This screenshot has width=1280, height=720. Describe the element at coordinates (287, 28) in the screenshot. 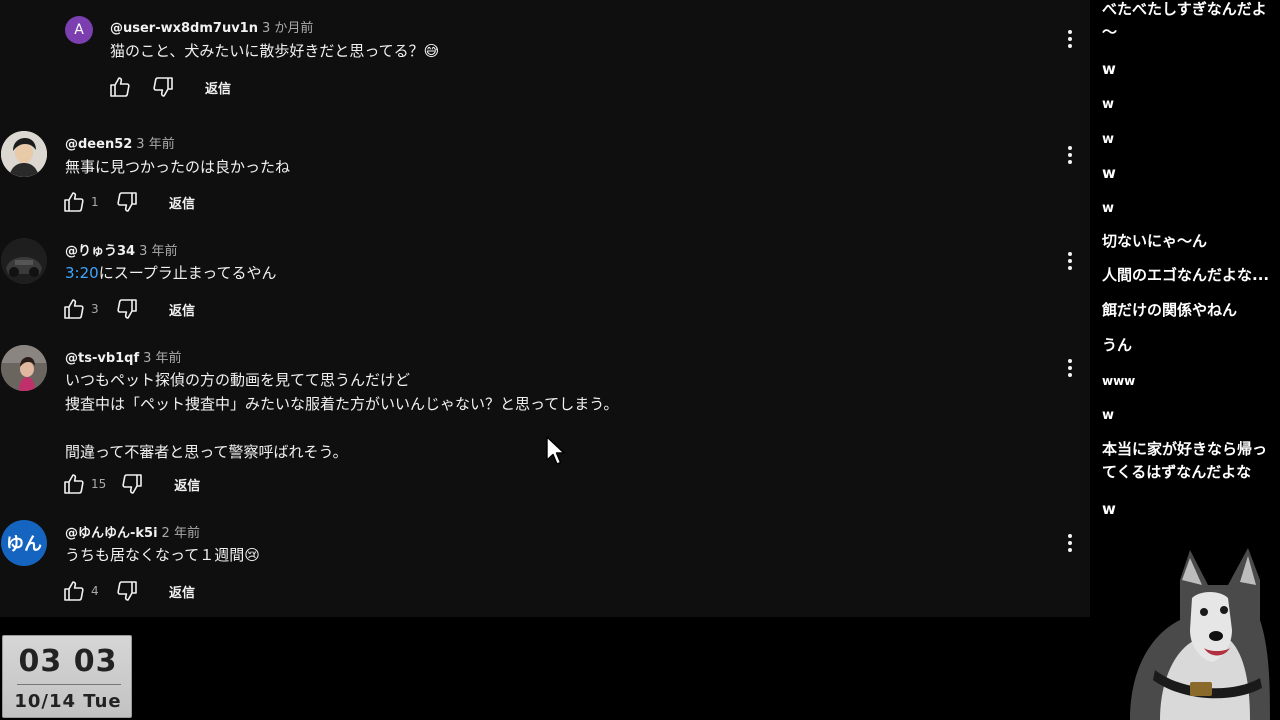

I see `comment-time: 3 か月前` at that location.